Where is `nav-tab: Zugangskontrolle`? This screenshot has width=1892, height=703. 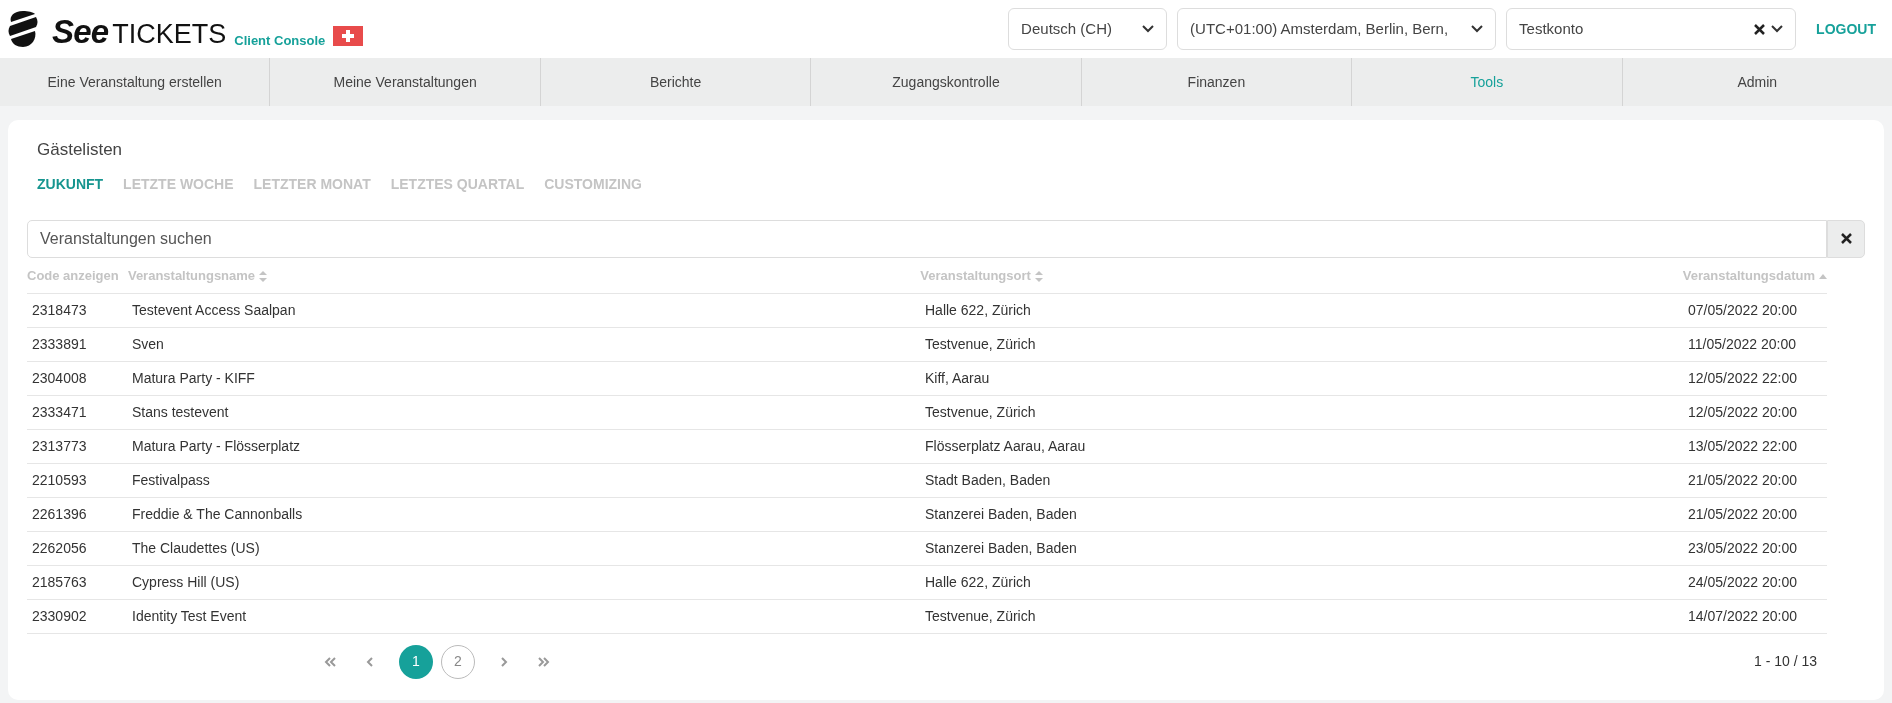
nav-tab: Zugangskontrolle is located at coordinates (945, 82).